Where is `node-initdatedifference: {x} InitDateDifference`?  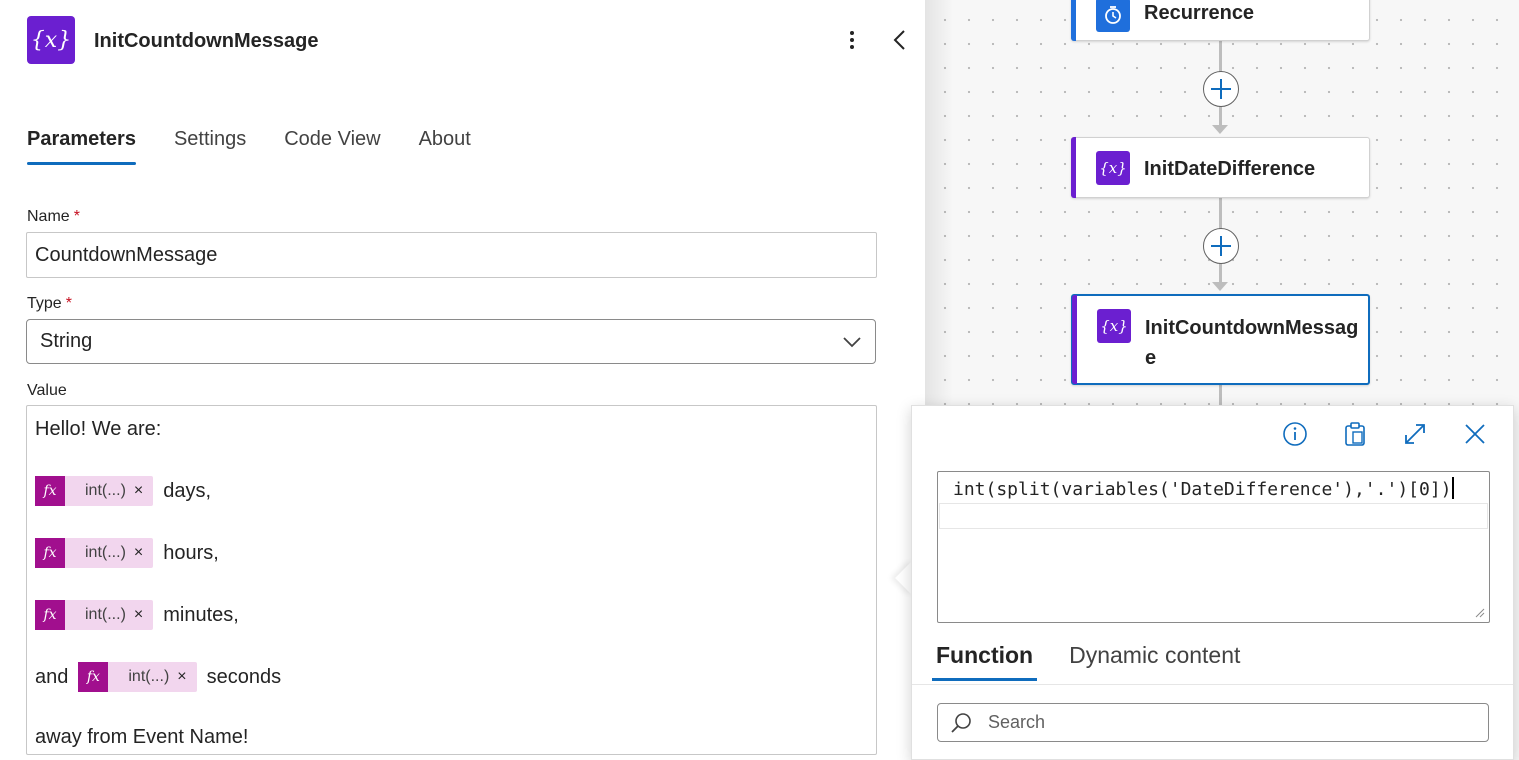 node-initdatedifference: {x} InitDateDifference is located at coordinates (1220, 167).